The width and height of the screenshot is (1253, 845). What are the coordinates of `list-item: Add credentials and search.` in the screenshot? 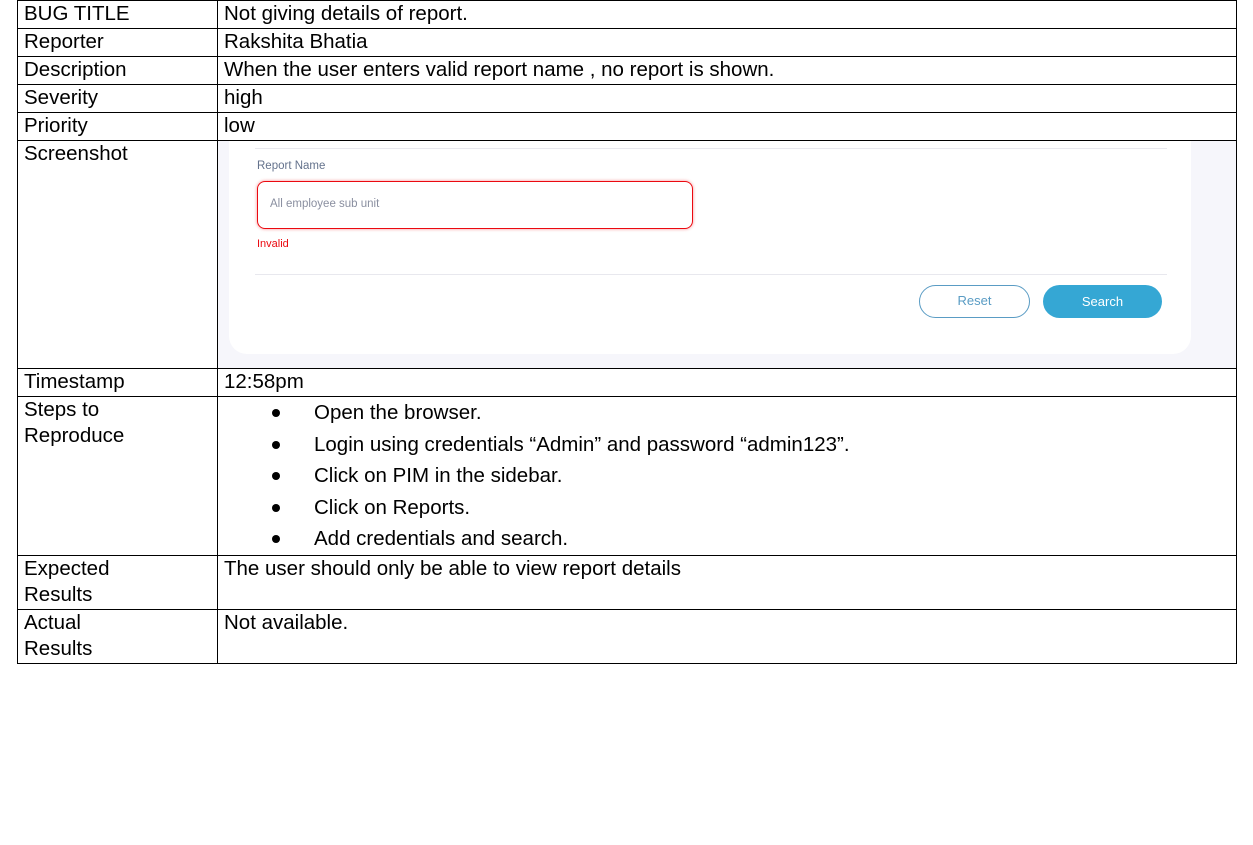 It's located at (751, 539).